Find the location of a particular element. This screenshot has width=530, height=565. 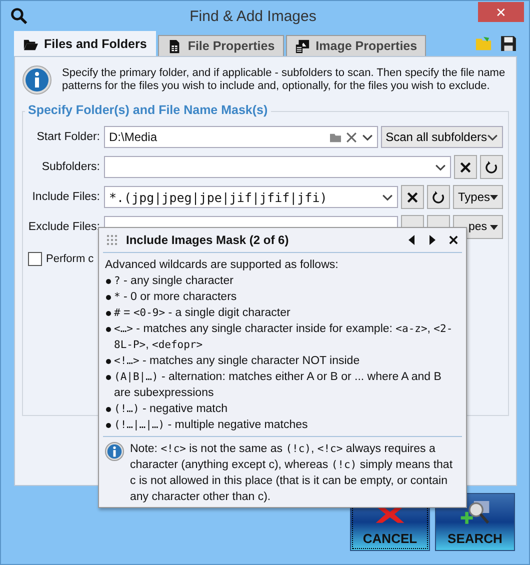

help-item: * - 0 or more characters is located at coordinates (176, 297).